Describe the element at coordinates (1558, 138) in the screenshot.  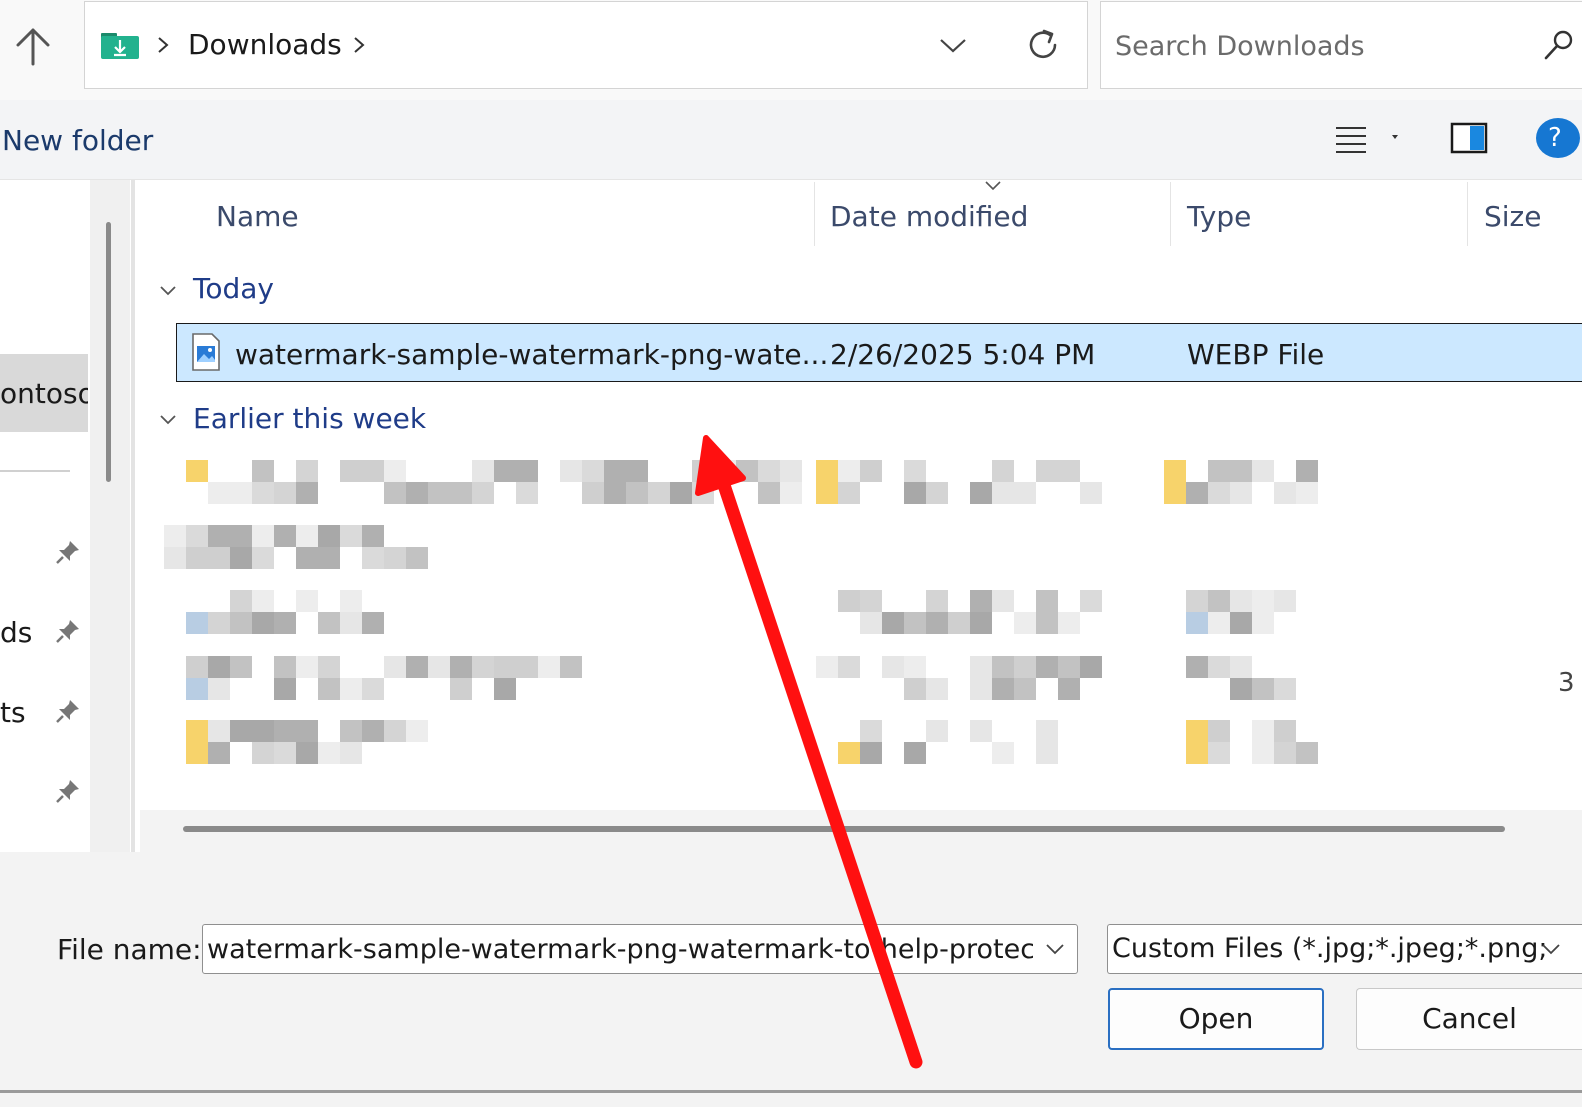
I see `help-button: ?` at that location.